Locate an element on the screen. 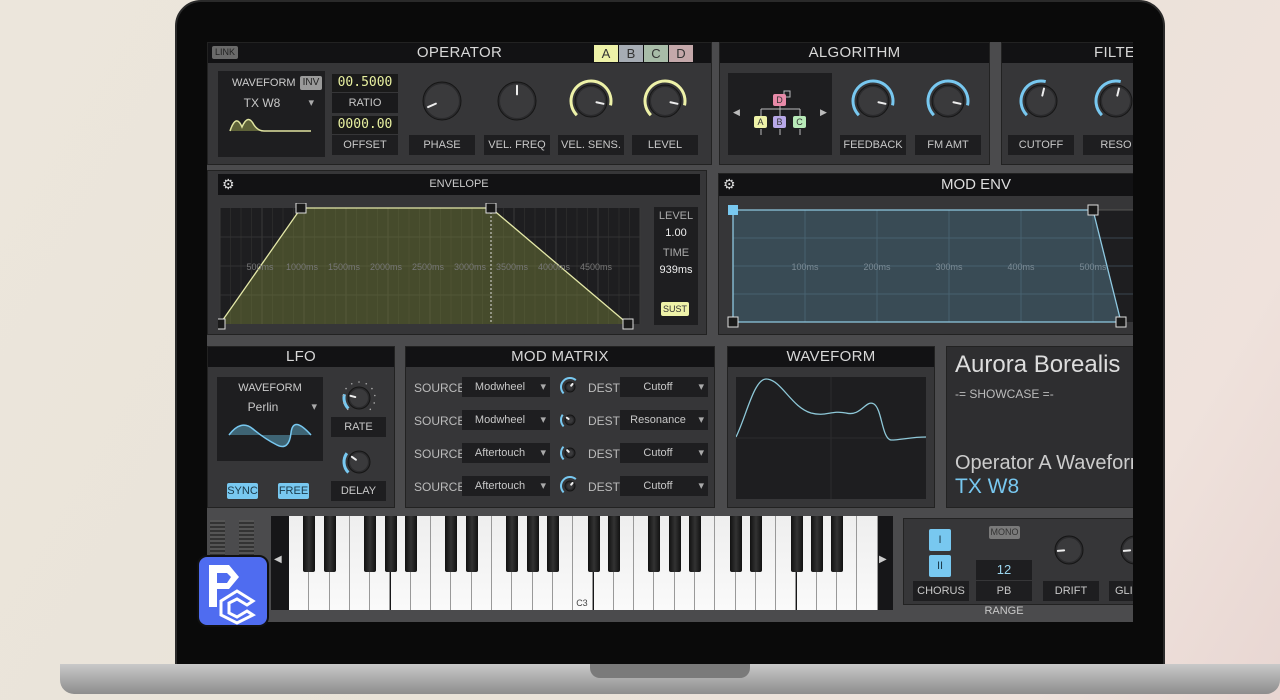 The width and height of the screenshot is (1280, 700). glide-knob is located at coordinates (1125, 552).